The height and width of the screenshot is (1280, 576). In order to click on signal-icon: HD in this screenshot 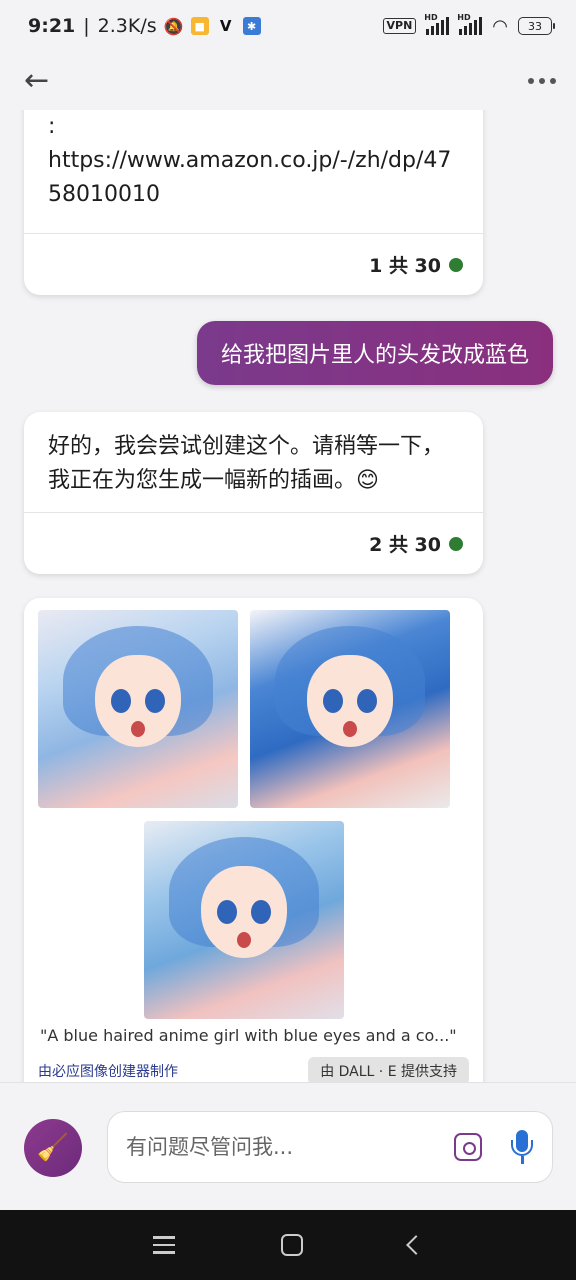, I will do `click(437, 24)`.